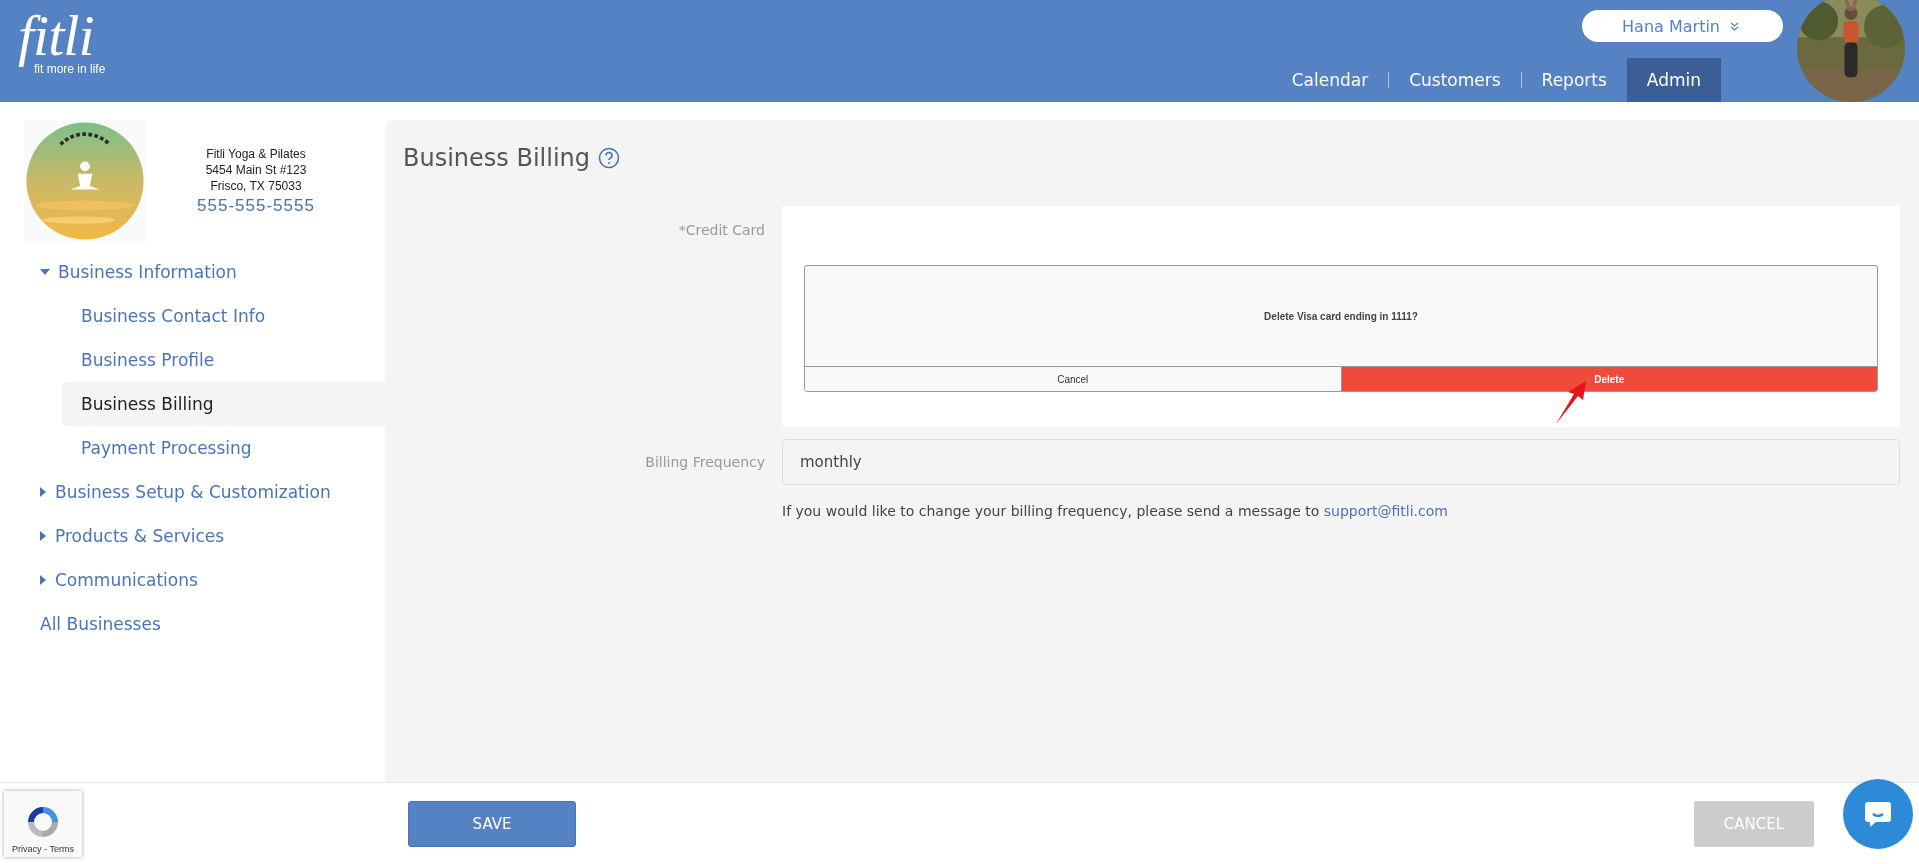  I want to click on sidebar-section: Business Information, so click(192, 272).